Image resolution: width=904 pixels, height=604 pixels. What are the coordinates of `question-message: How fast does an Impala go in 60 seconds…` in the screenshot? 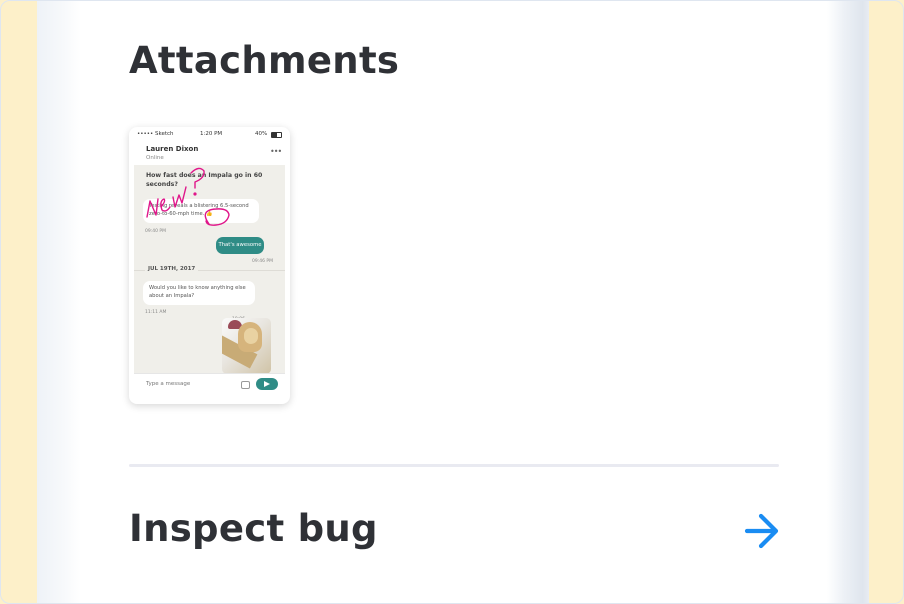 It's located at (204, 180).